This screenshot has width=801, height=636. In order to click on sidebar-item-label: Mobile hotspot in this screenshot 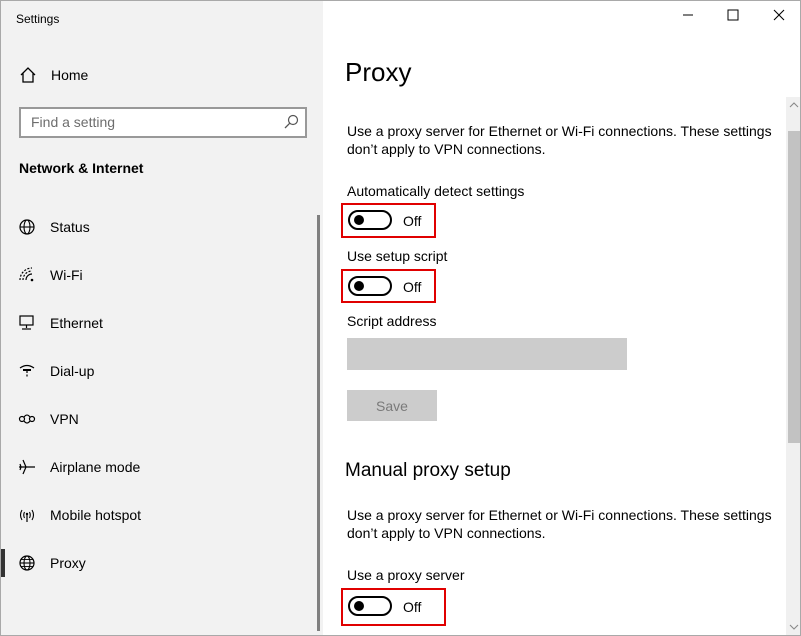, I will do `click(96, 515)`.